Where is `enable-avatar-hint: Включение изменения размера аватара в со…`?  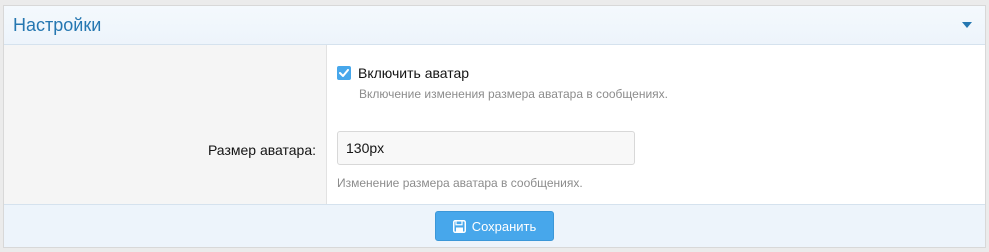
enable-avatar-hint: Включение изменения размера аватара в со… is located at coordinates (513, 94).